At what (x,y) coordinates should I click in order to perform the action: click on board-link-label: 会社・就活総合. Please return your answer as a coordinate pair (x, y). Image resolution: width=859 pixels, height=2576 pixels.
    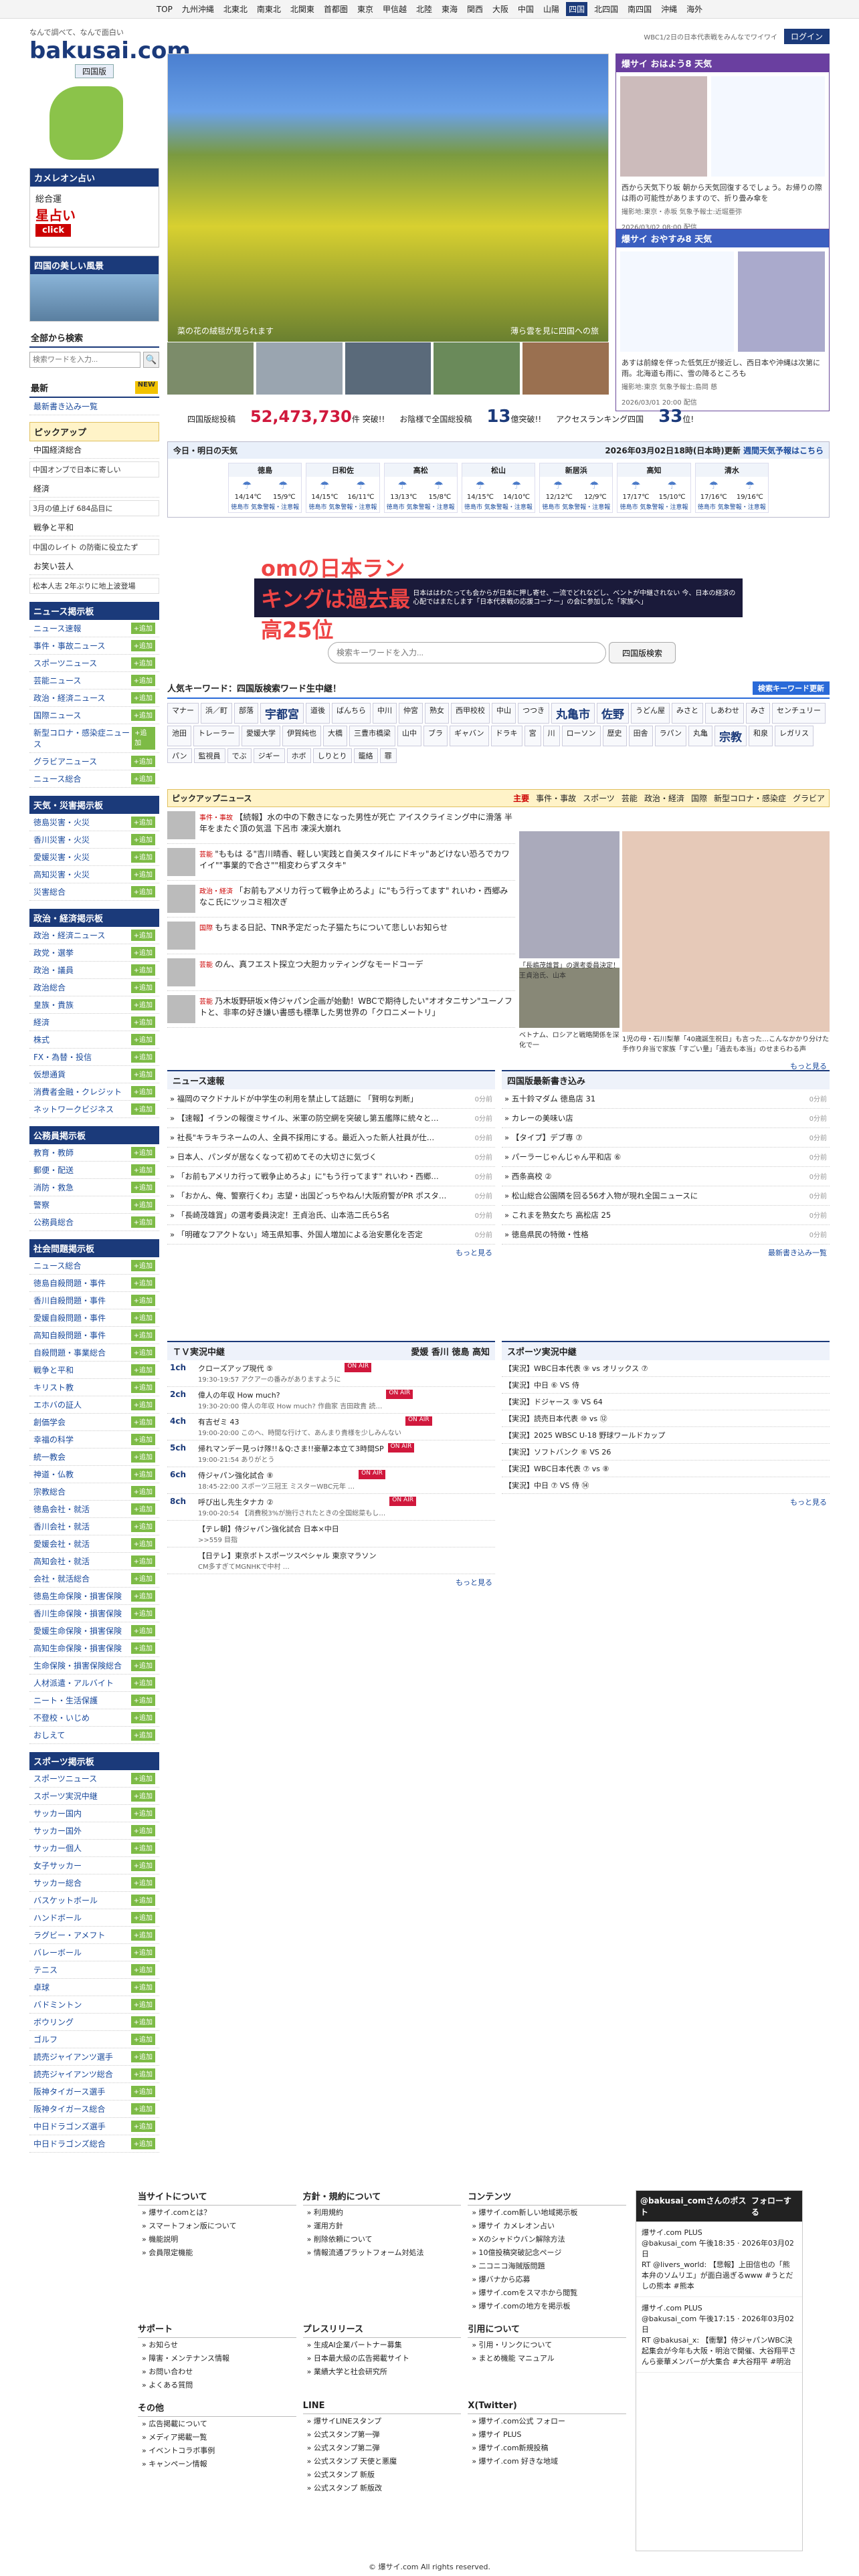
    Looking at the image, I should click on (61, 1579).